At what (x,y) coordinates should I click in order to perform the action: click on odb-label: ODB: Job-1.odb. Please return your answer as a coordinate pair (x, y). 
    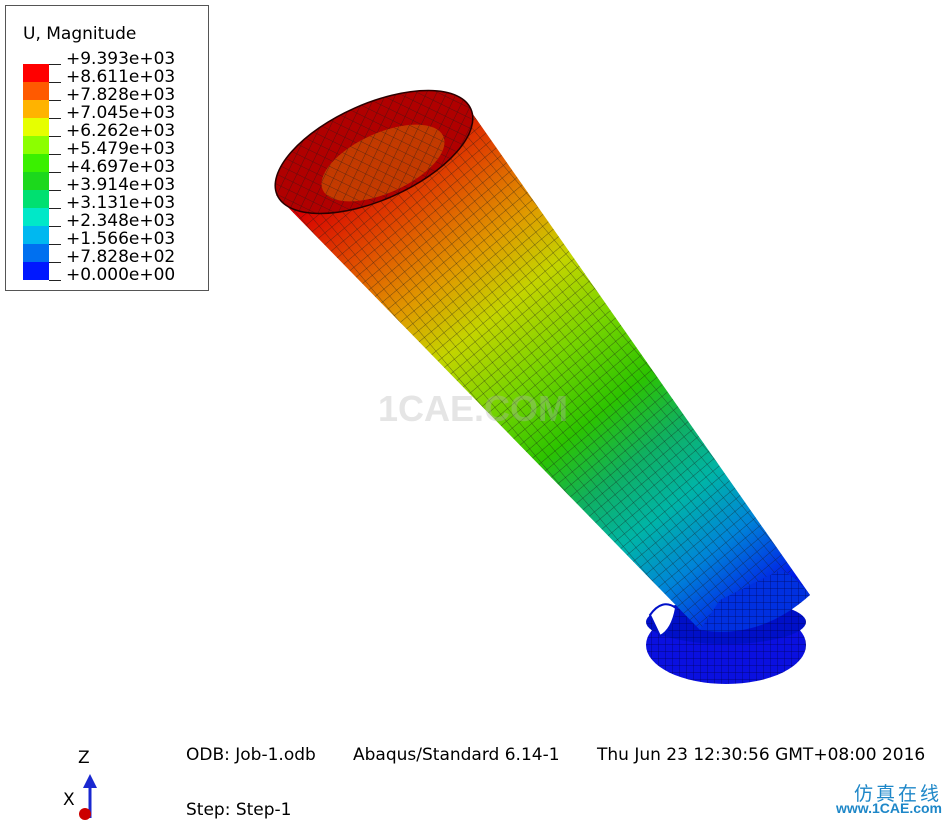
    Looking at the image, I should click on (251, 755).